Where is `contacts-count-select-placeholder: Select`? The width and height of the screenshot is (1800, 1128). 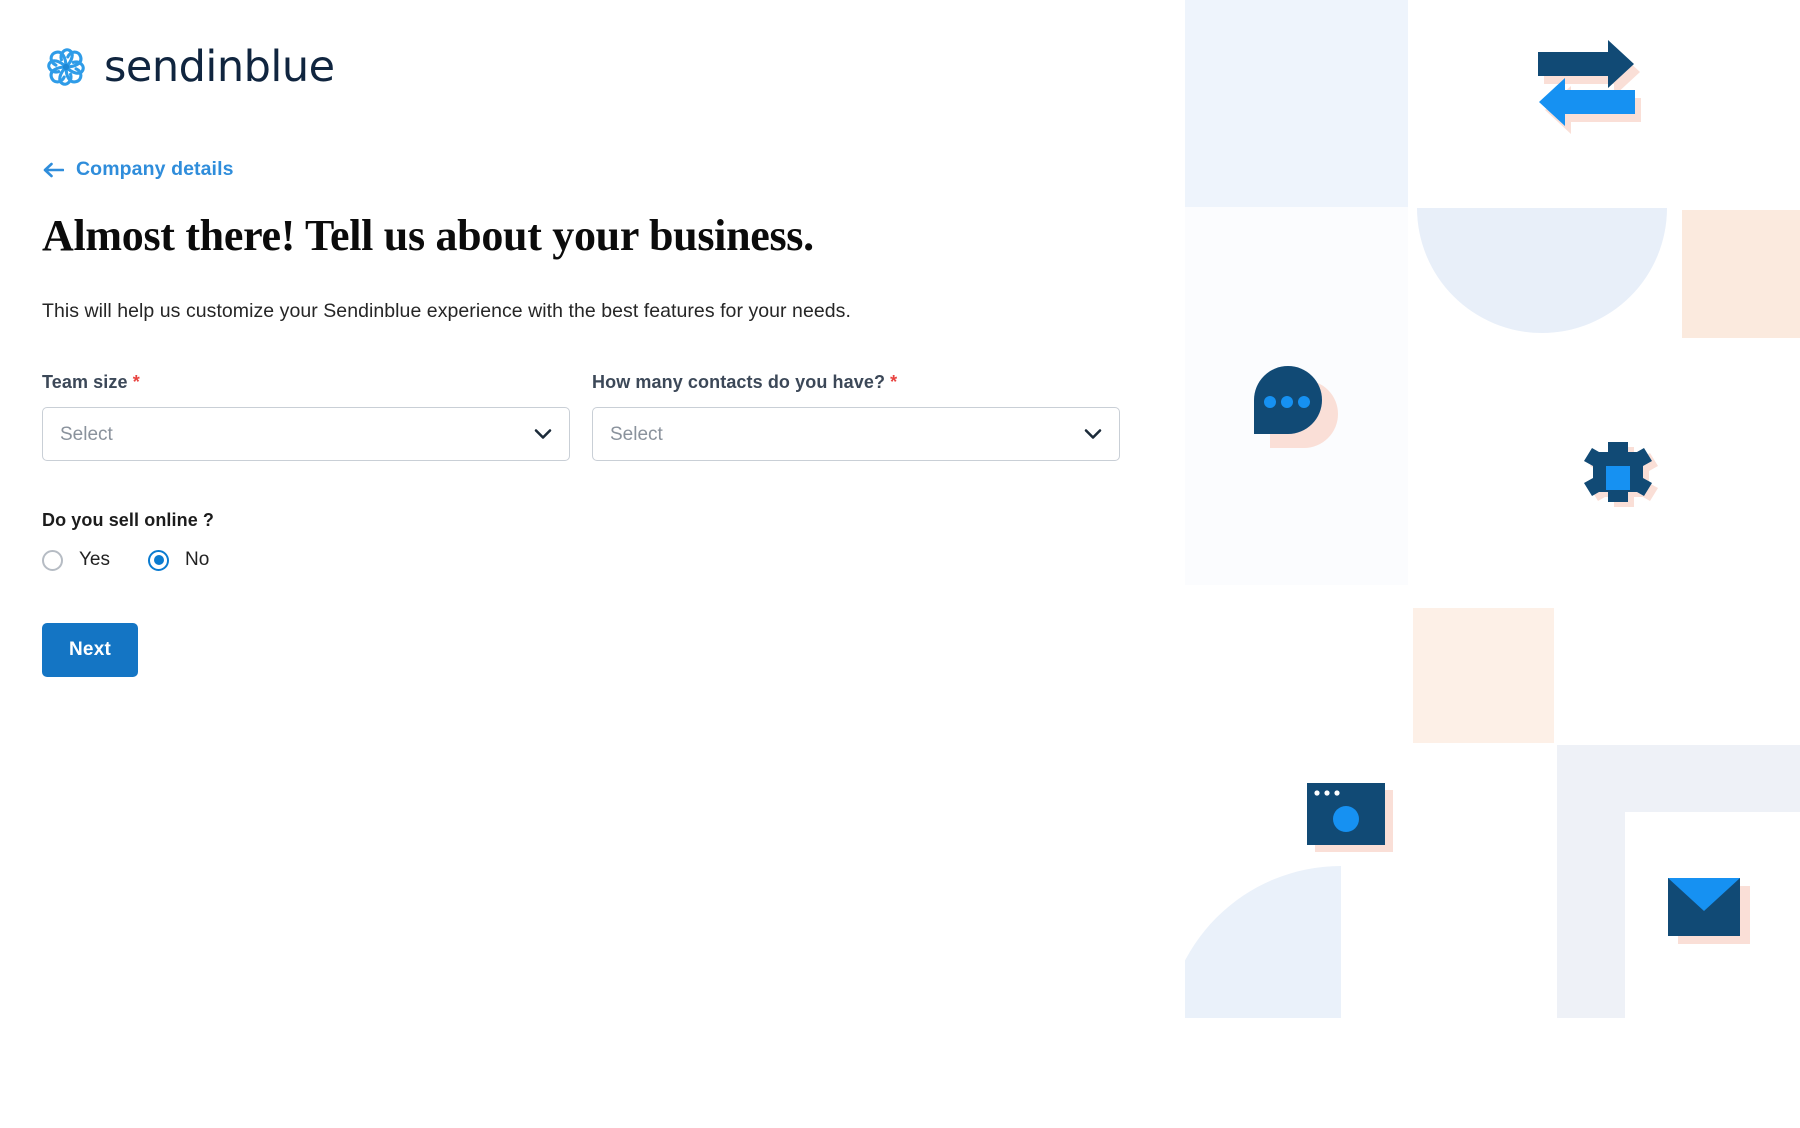 contacts-count-select-placeholder: Select is located at coordinates (636, 434).